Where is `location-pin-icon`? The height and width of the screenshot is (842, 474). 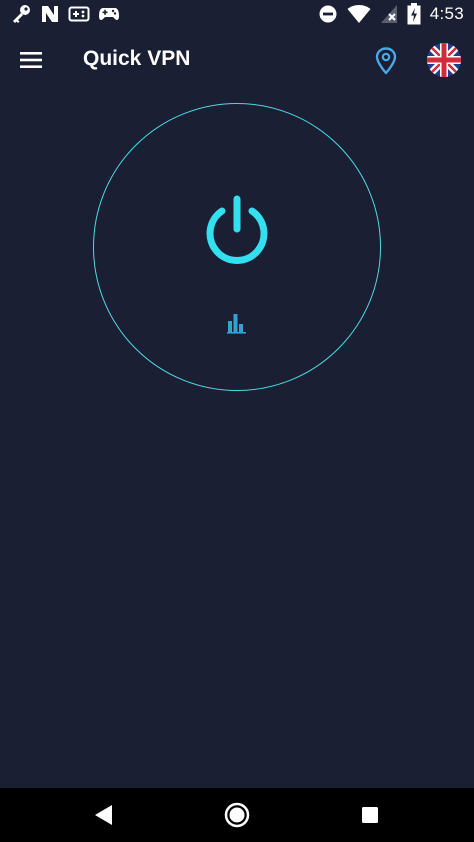 location-pin-icon is located at coordinates (386, 61).